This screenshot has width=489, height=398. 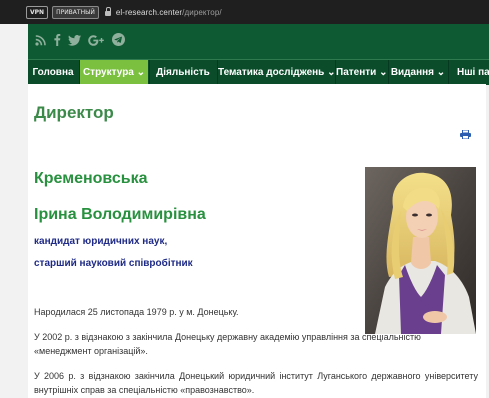 What do you see at coordinates (75, 12) in the screenshot?
I see `private-mode-badge: ПРИВАТНЫЙ` at bounding box center [75, 12].